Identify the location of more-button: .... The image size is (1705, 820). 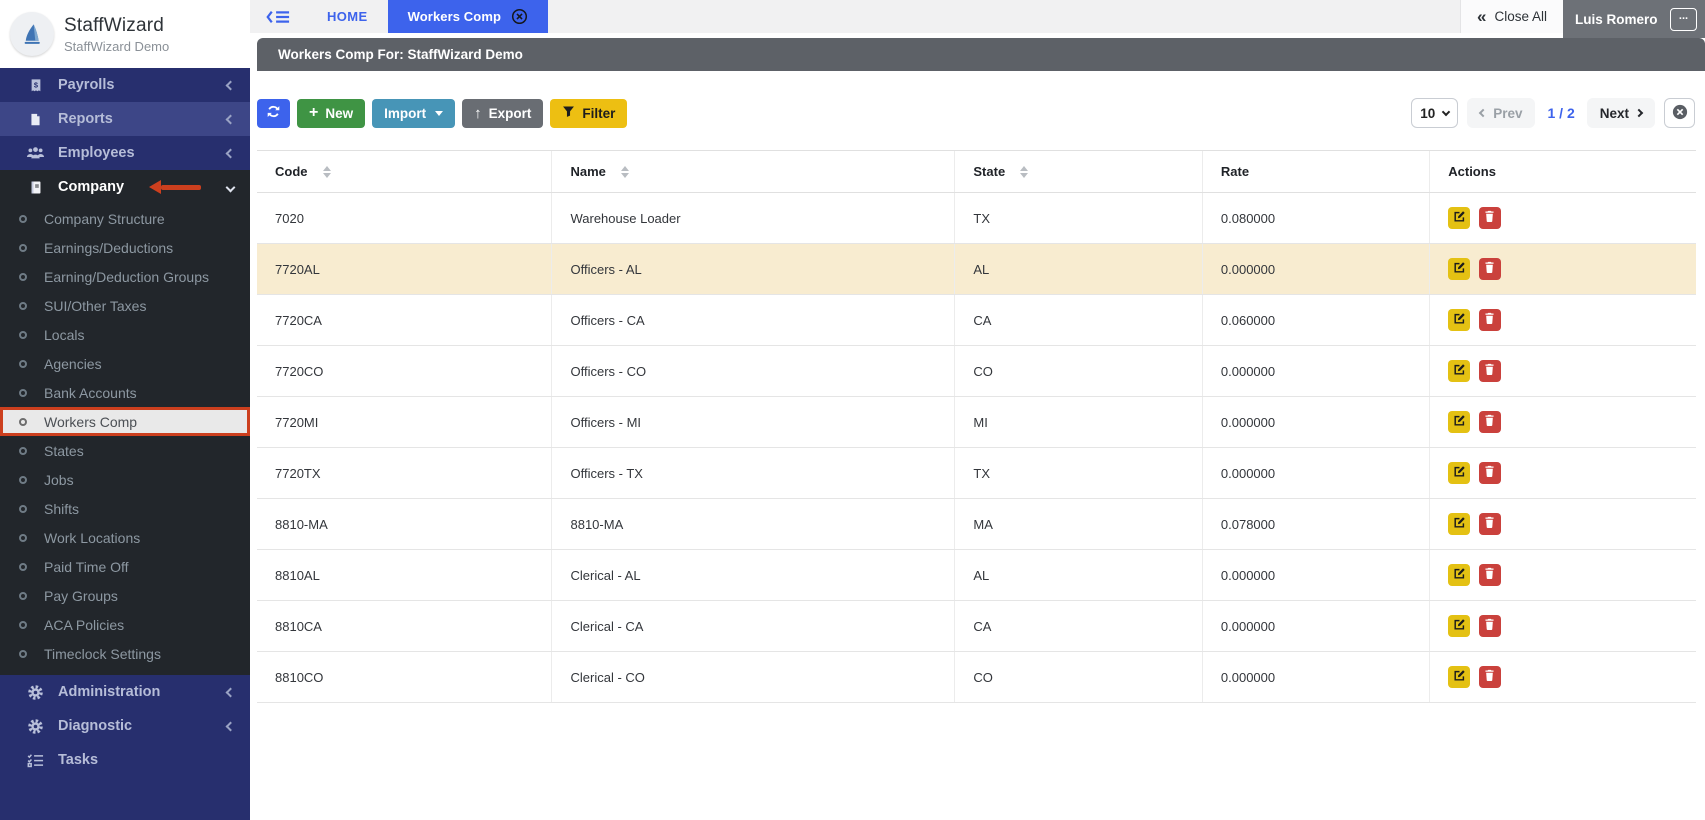
(1683, 19).